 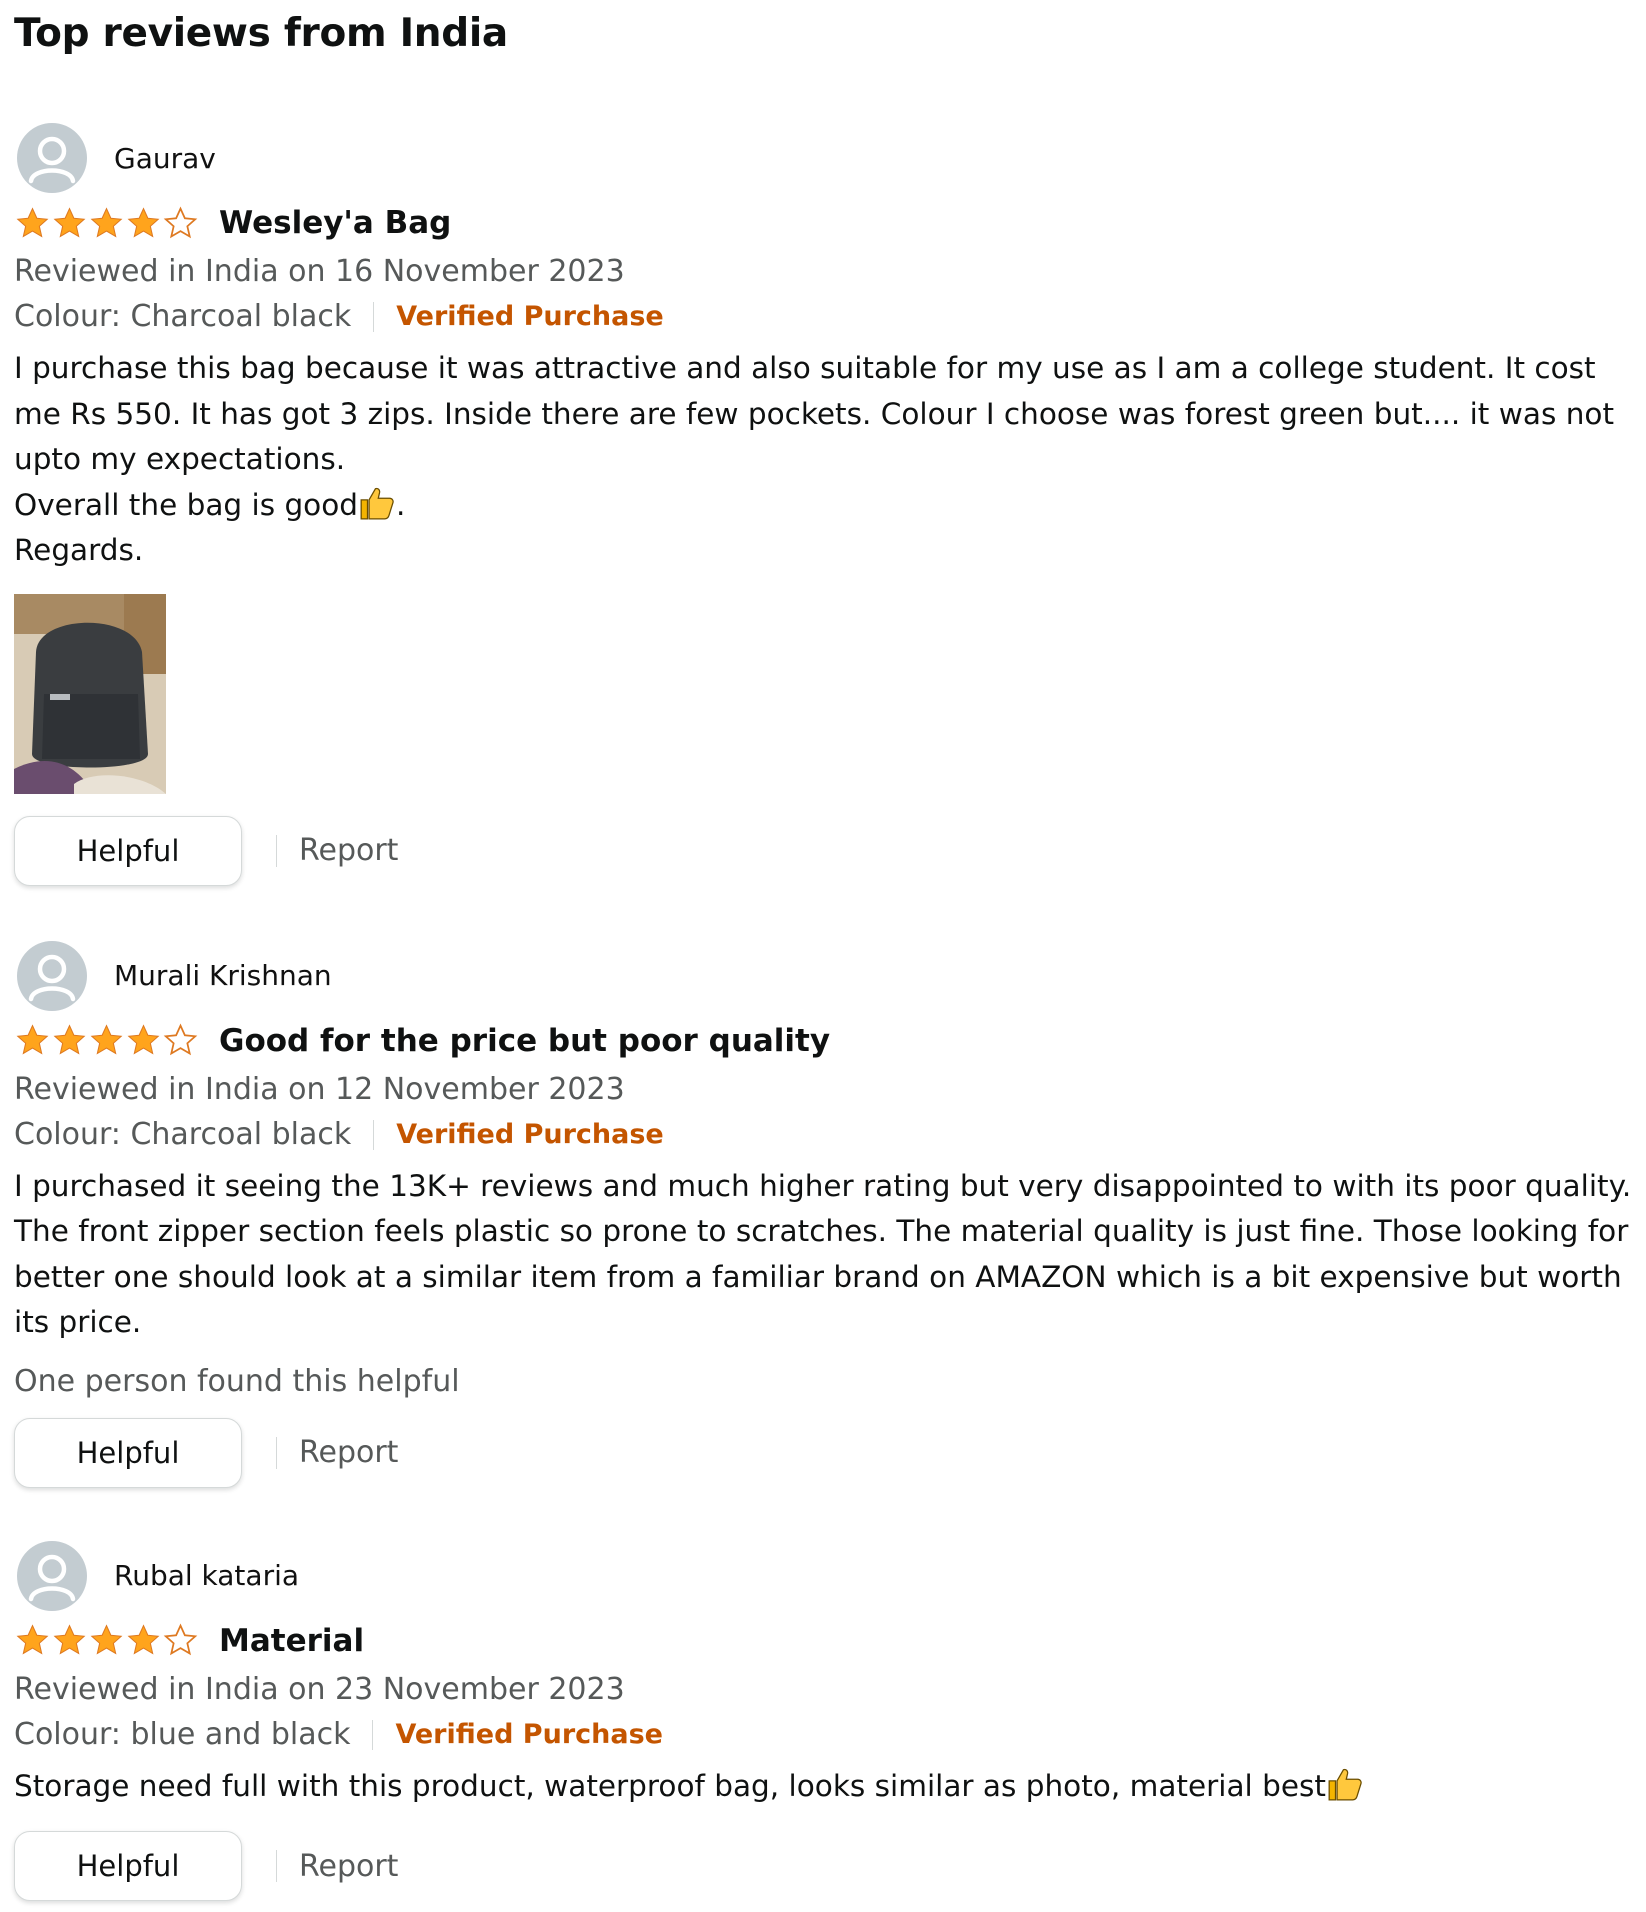 I want to click on review-paragraph: Overall the bag is good., so click(x=823, y=506).